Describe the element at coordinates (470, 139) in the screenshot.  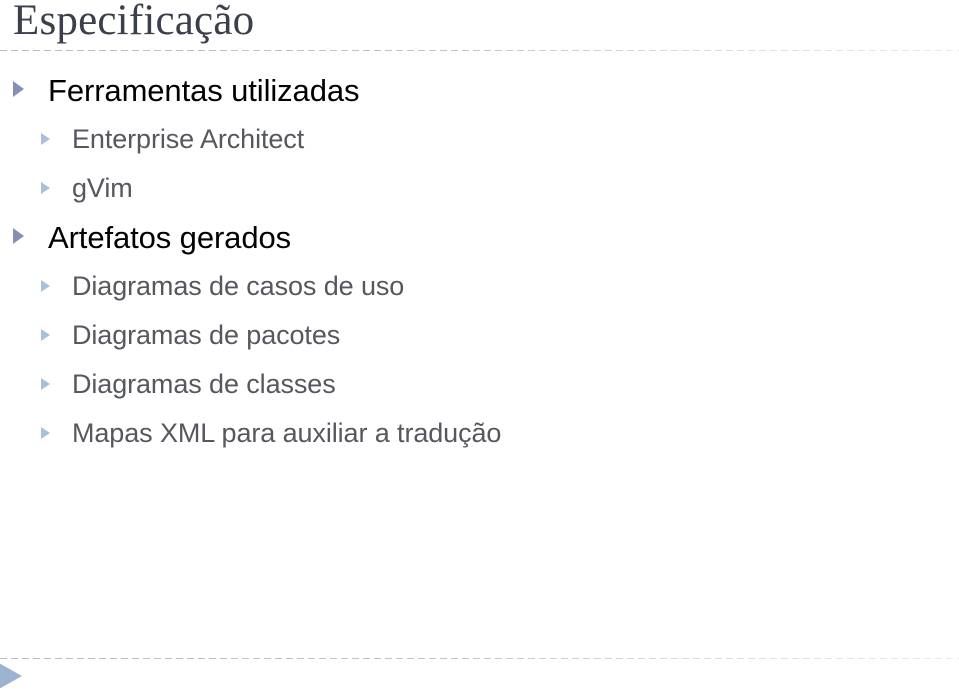
I see `bullet-item: Enterprise Architect` at that location.